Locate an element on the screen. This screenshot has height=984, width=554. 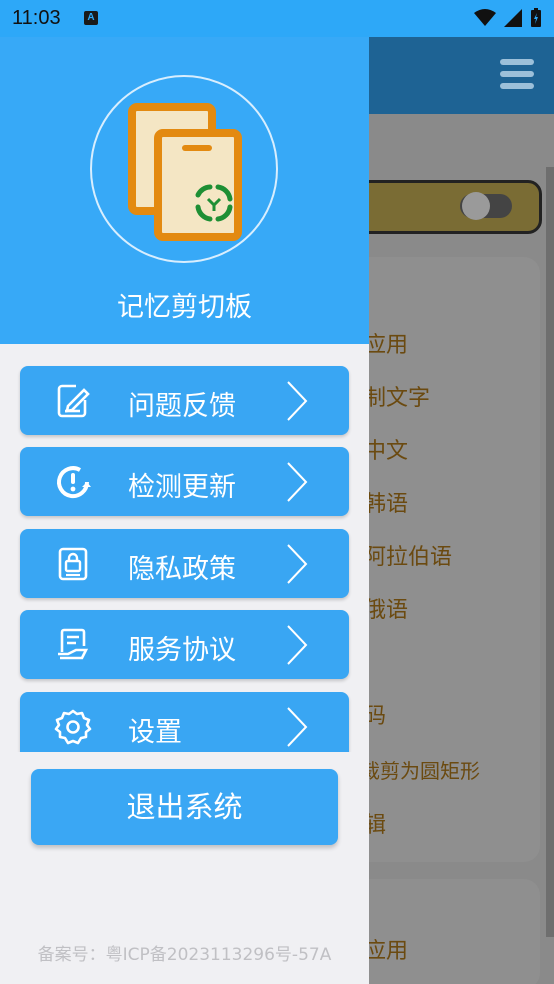
settings-clip-area: 设置 is located at coordinates (184, 722).